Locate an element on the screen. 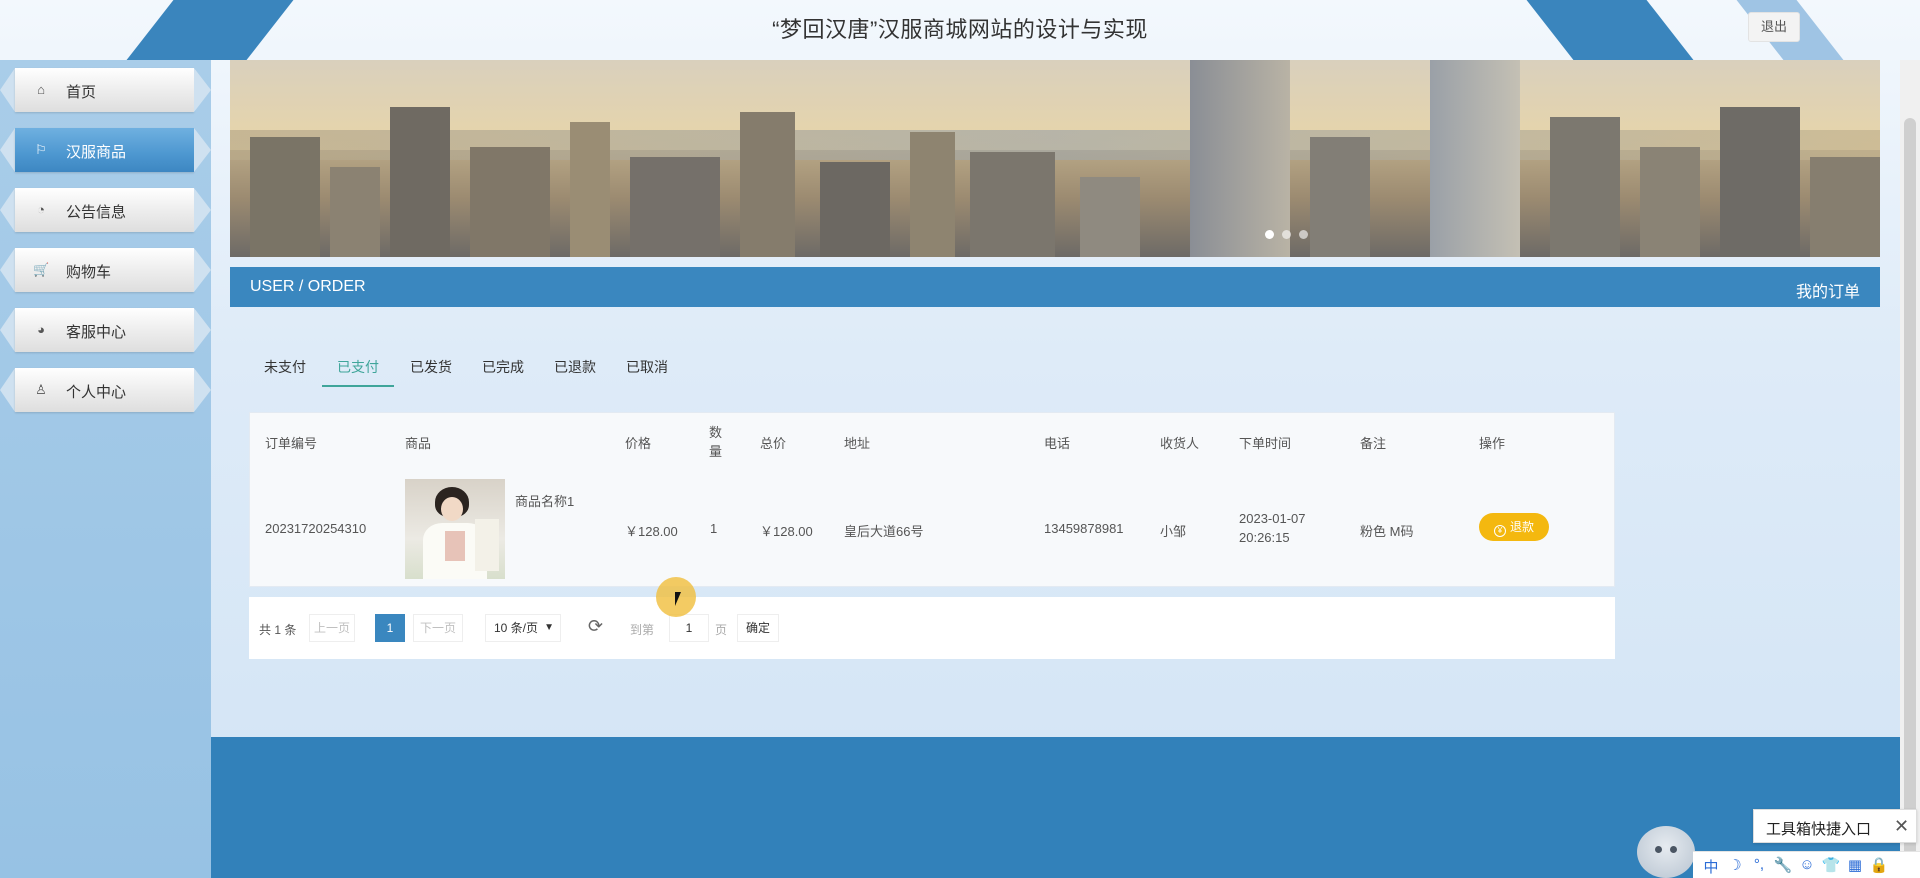 This screenshot has width=1920, height=878. receiver-value: 小邹 is located at coordinates (1173, 531).